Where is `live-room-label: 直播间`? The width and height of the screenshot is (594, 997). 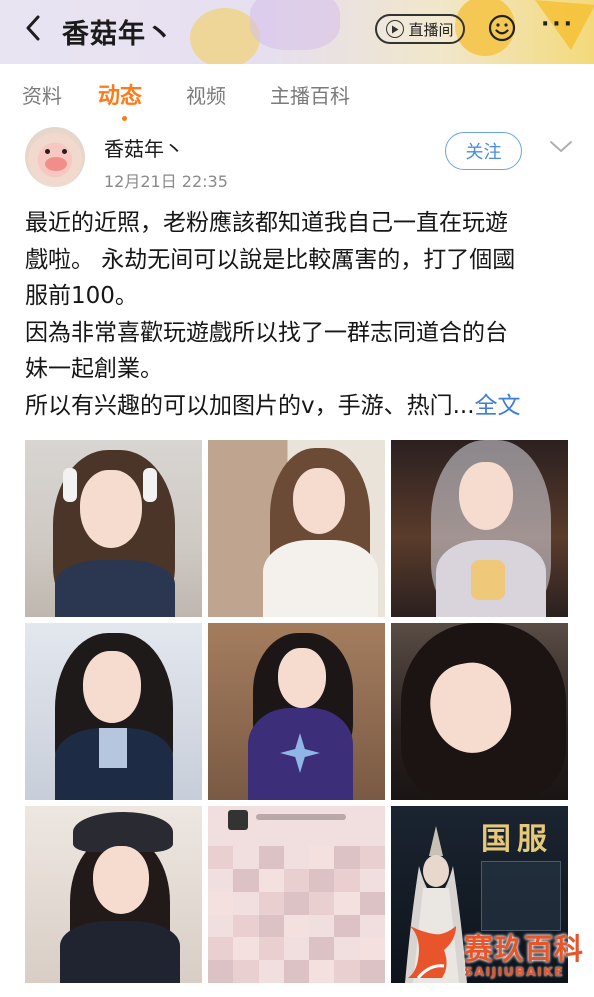 live-room-label: 直播间 is located at coordinates (431, 29).